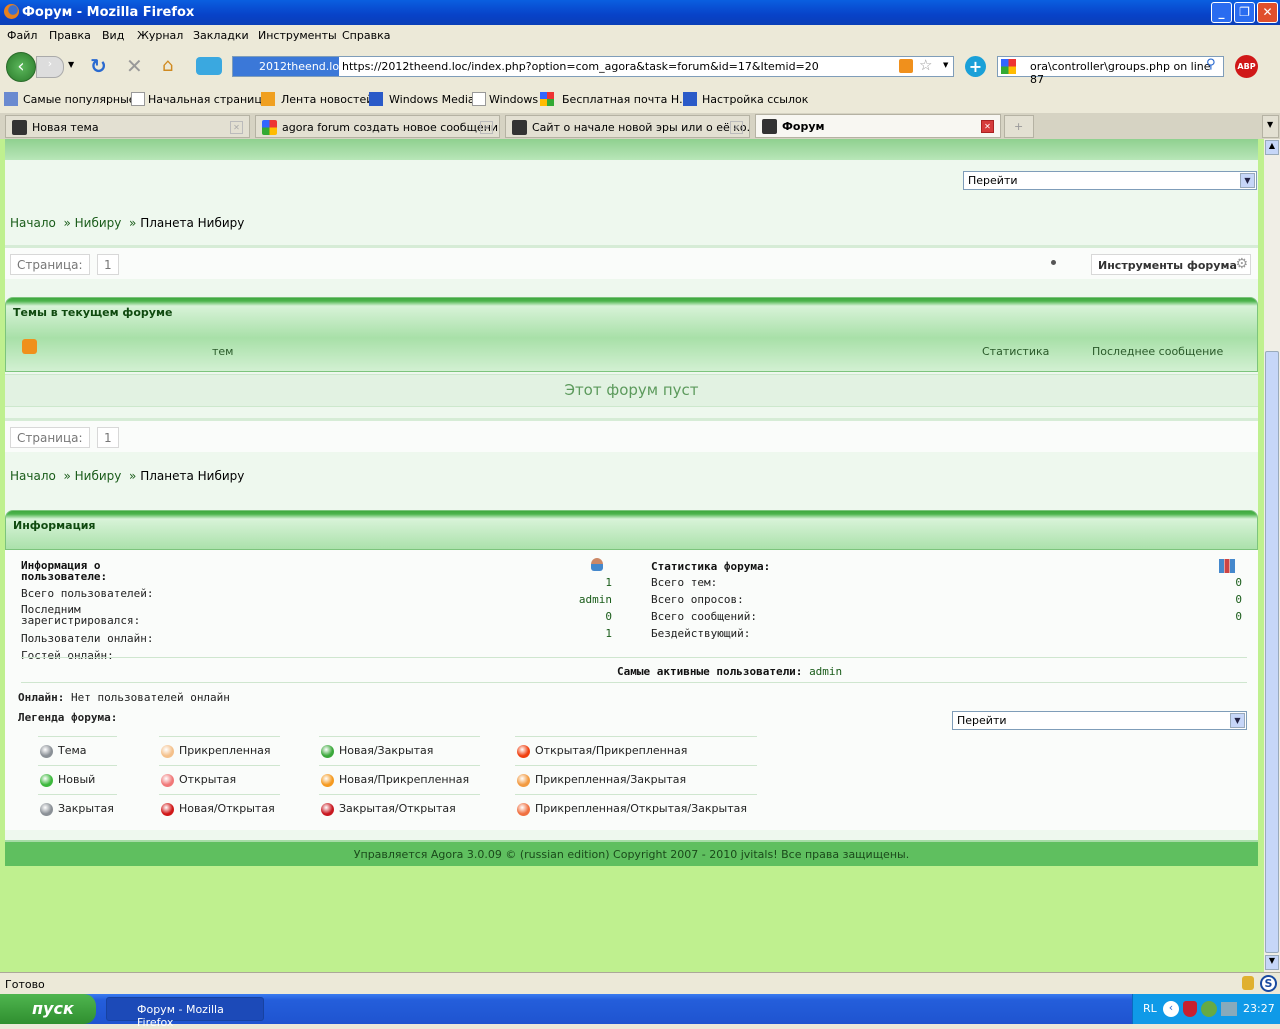 The height and width of the screenshot is (1029, 1280). I want to click on bookmark-link-settings: Настройка ссылок, so click(755, 99).